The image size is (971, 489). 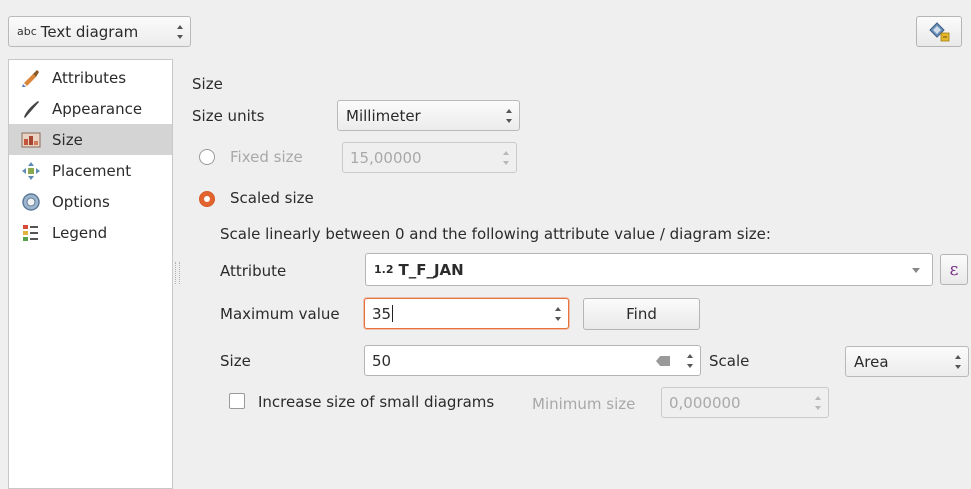 I want to click on fixed-size-label: Fixed size, so click(x=266, y=157).